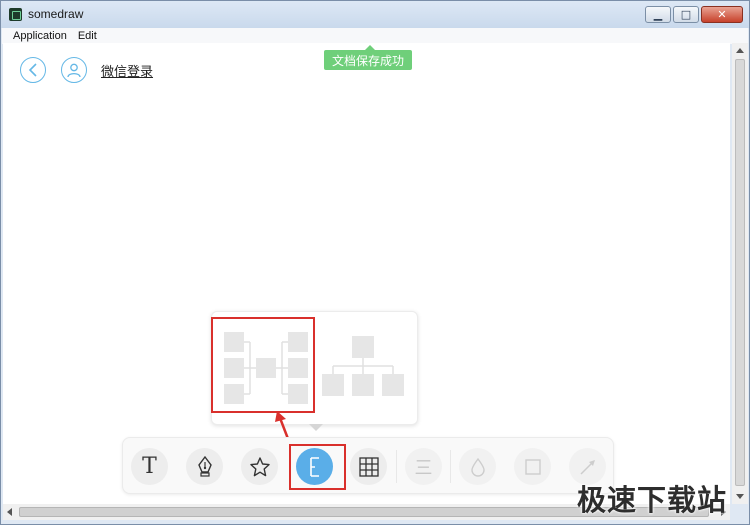 Image resolution: width=750 pixels, height=525 pixels. What do you see at coordinates (9, 512) in the screenshot?
I see `scroll-left-icon` at bounding box center [9, 512].